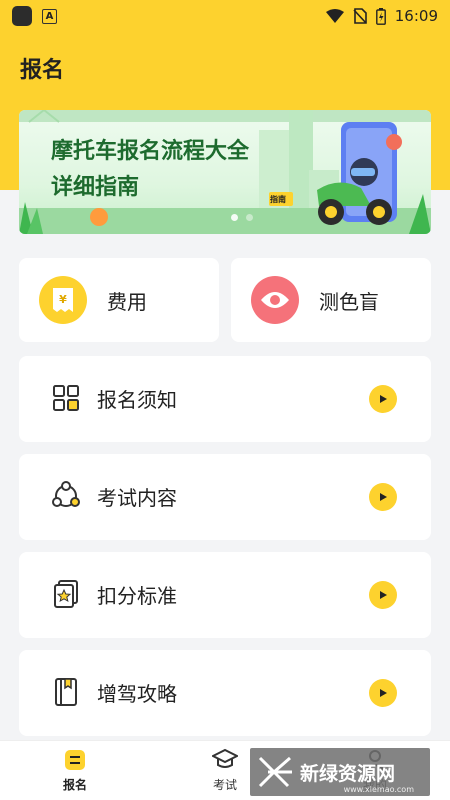 This screenshot has height=800, width=450. Describe the element at coordinates (225, 497) in the screenshot. I see `row-exam-content: 考试内容` at that location.